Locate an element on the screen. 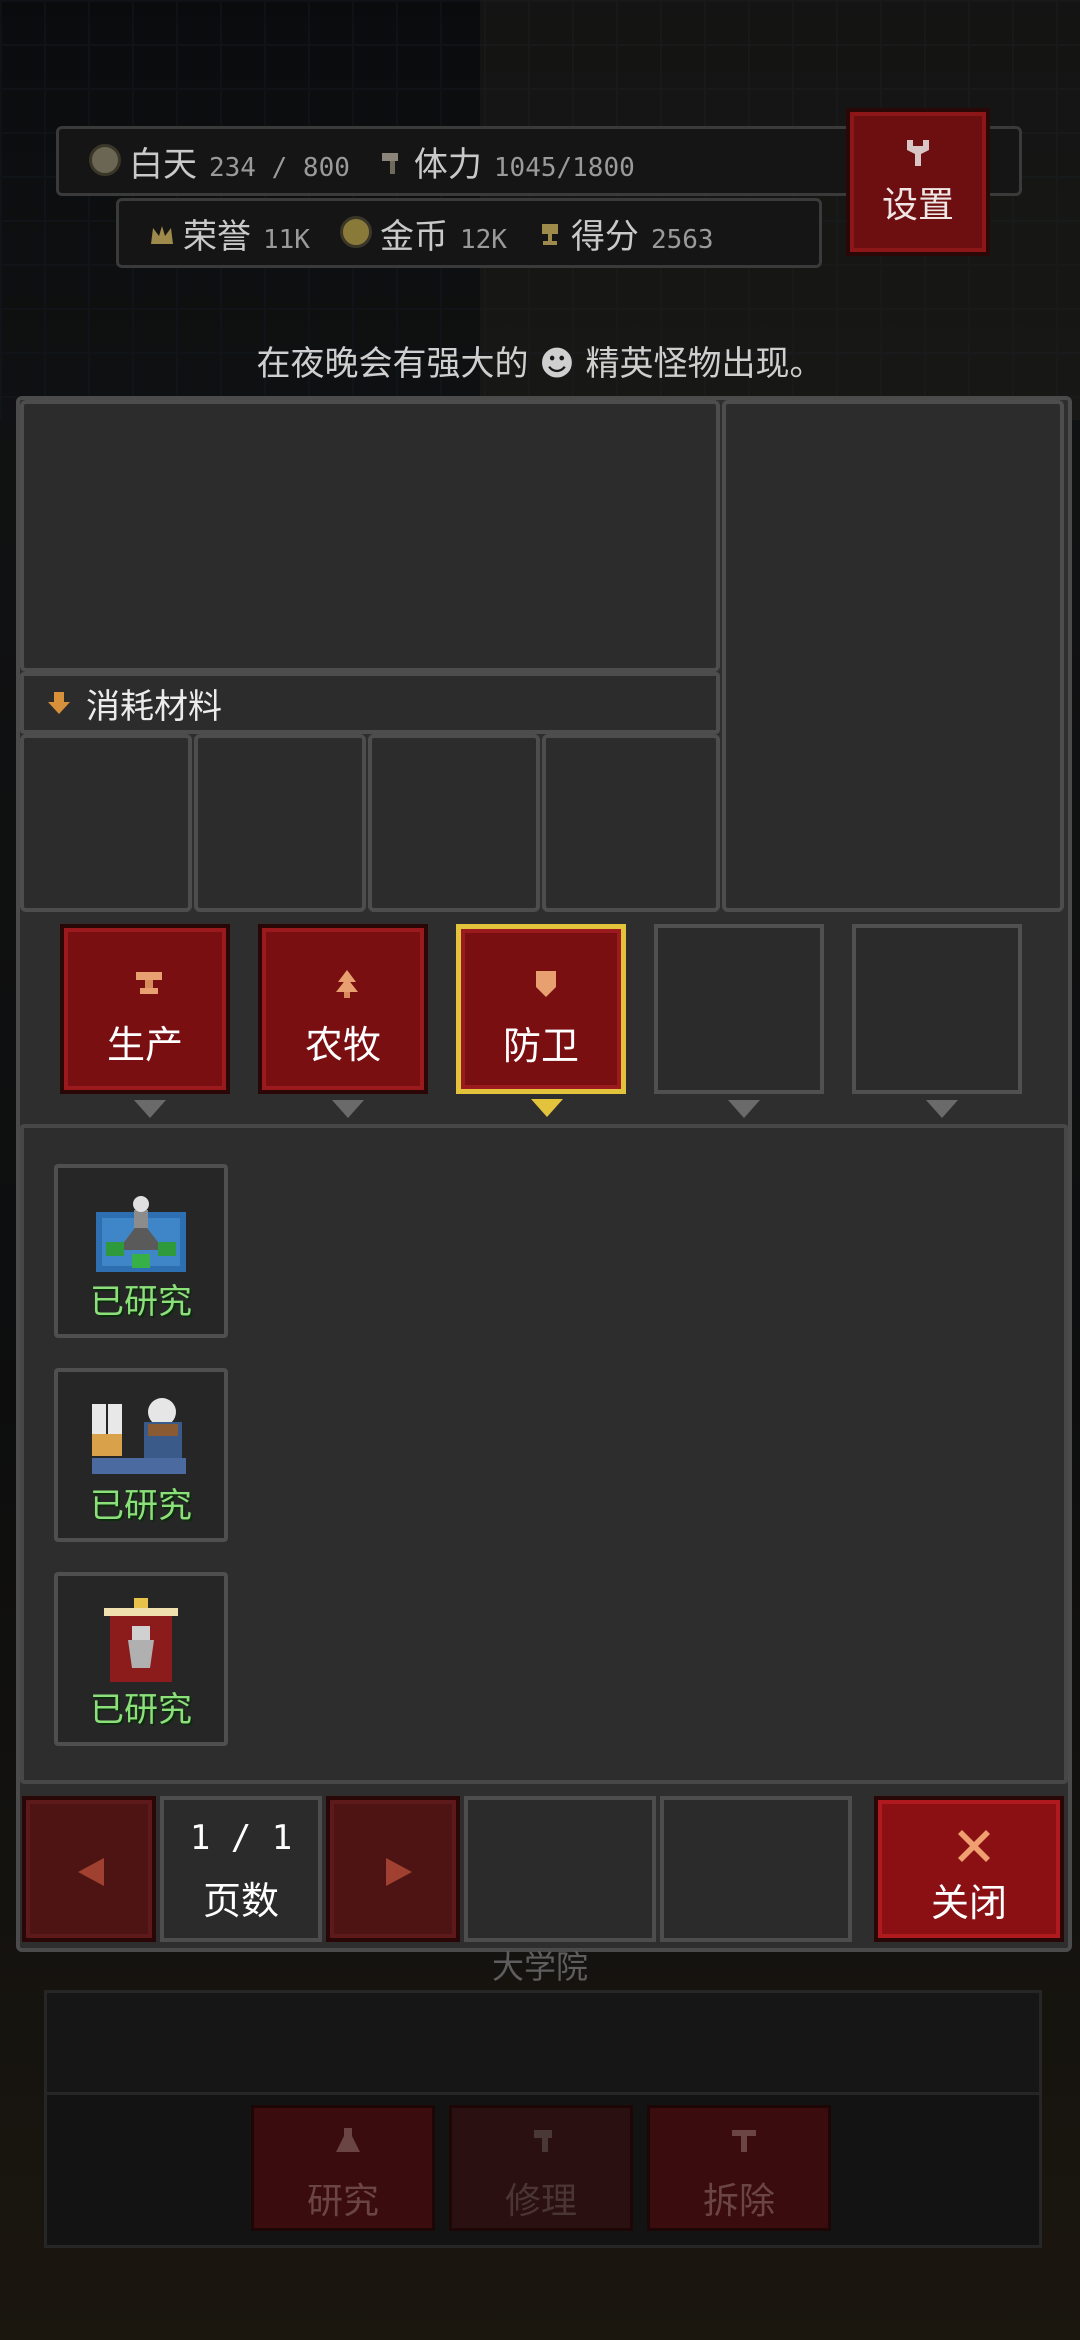 This screenshot has height=2340, width=1080. repair-button: 修理 is located at coordinates (541, 2168).